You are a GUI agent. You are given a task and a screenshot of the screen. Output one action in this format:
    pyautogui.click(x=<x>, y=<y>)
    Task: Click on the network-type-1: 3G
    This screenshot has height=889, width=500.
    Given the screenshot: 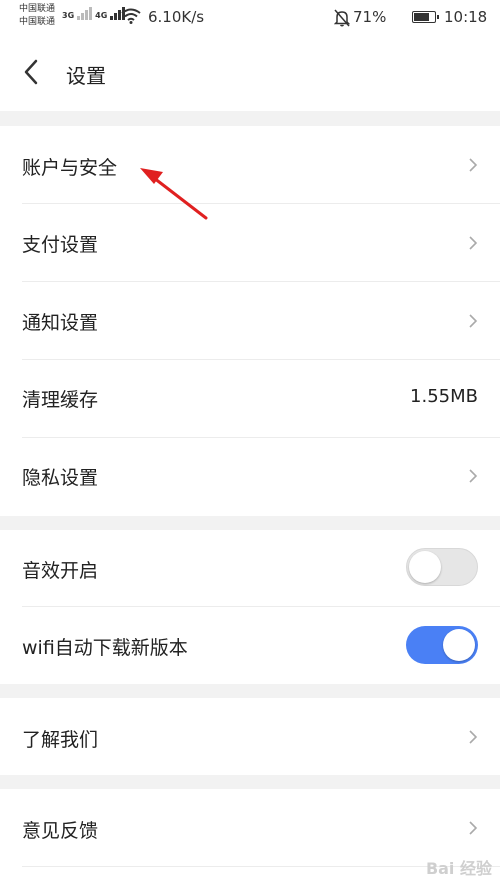 What is the action you would take?
    pyautogui.click(x=68, y=15)
    